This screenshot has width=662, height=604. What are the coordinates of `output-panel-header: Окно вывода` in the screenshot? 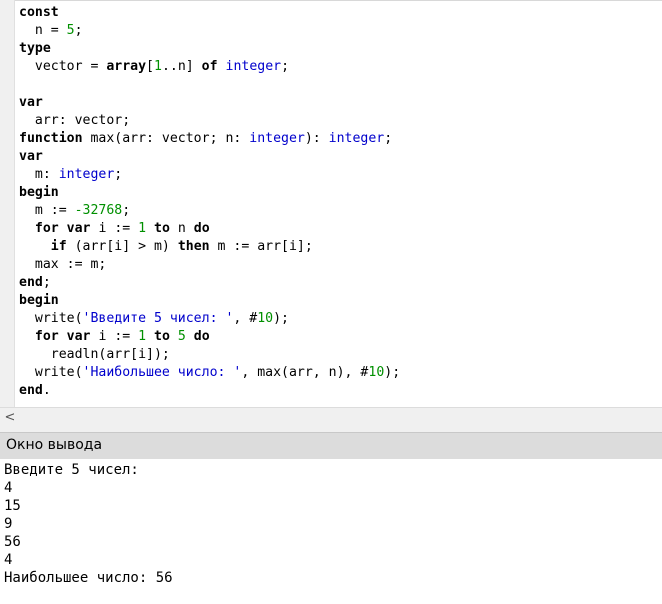 It's located at (331, 446).